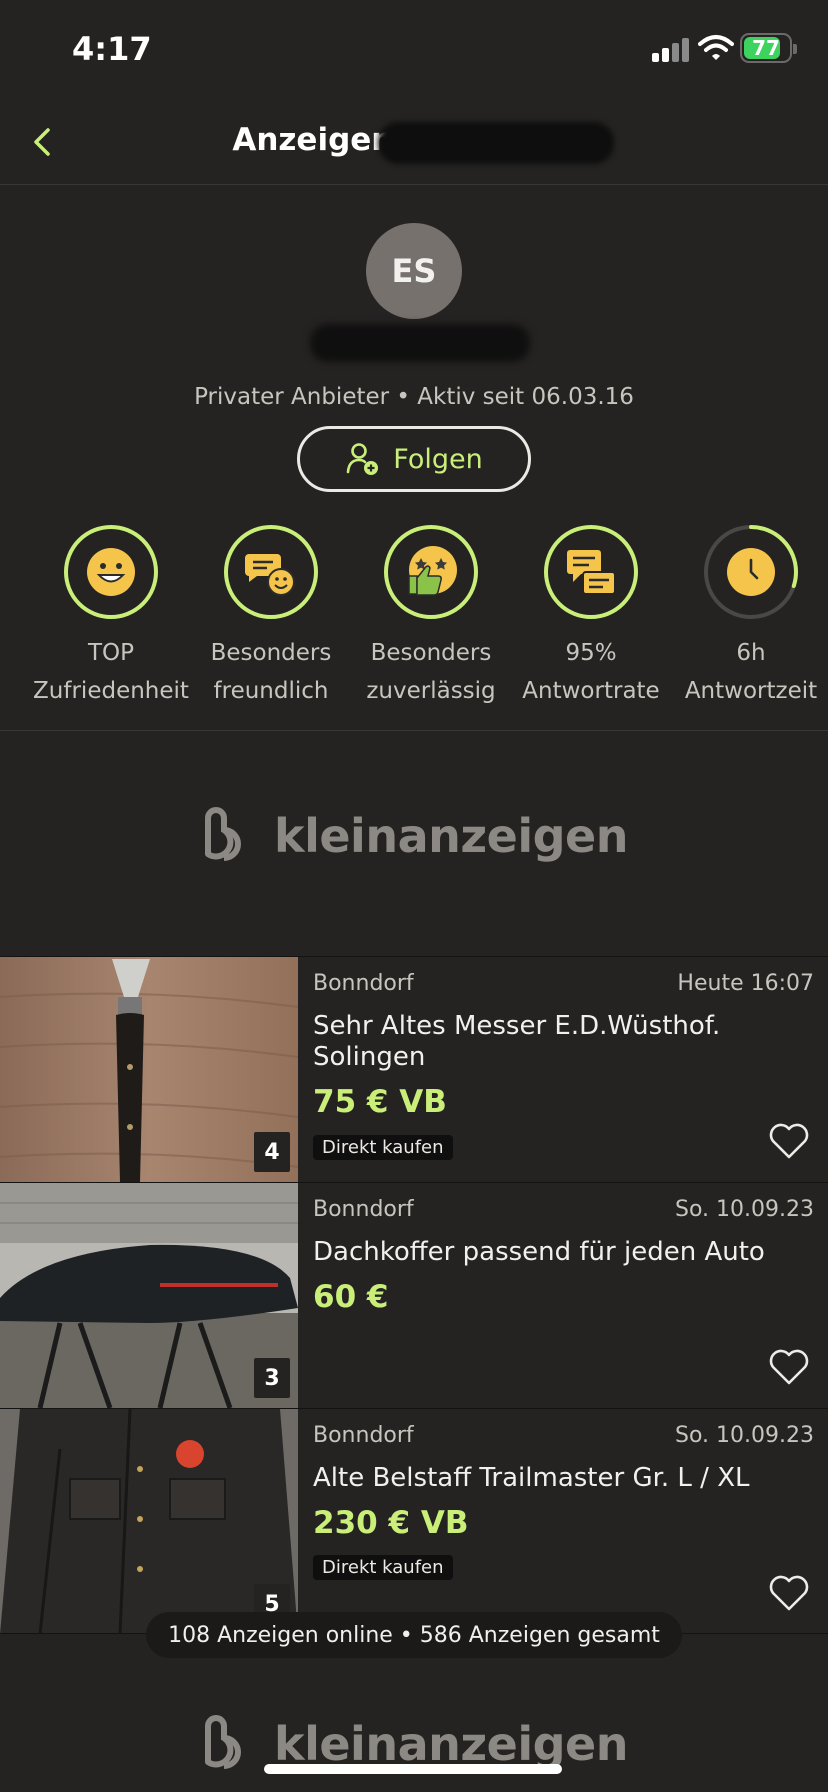  What do you see at coordinates (496, 143) in the screenshot?
I see `redacted-name` at bounding box center [496, 143].